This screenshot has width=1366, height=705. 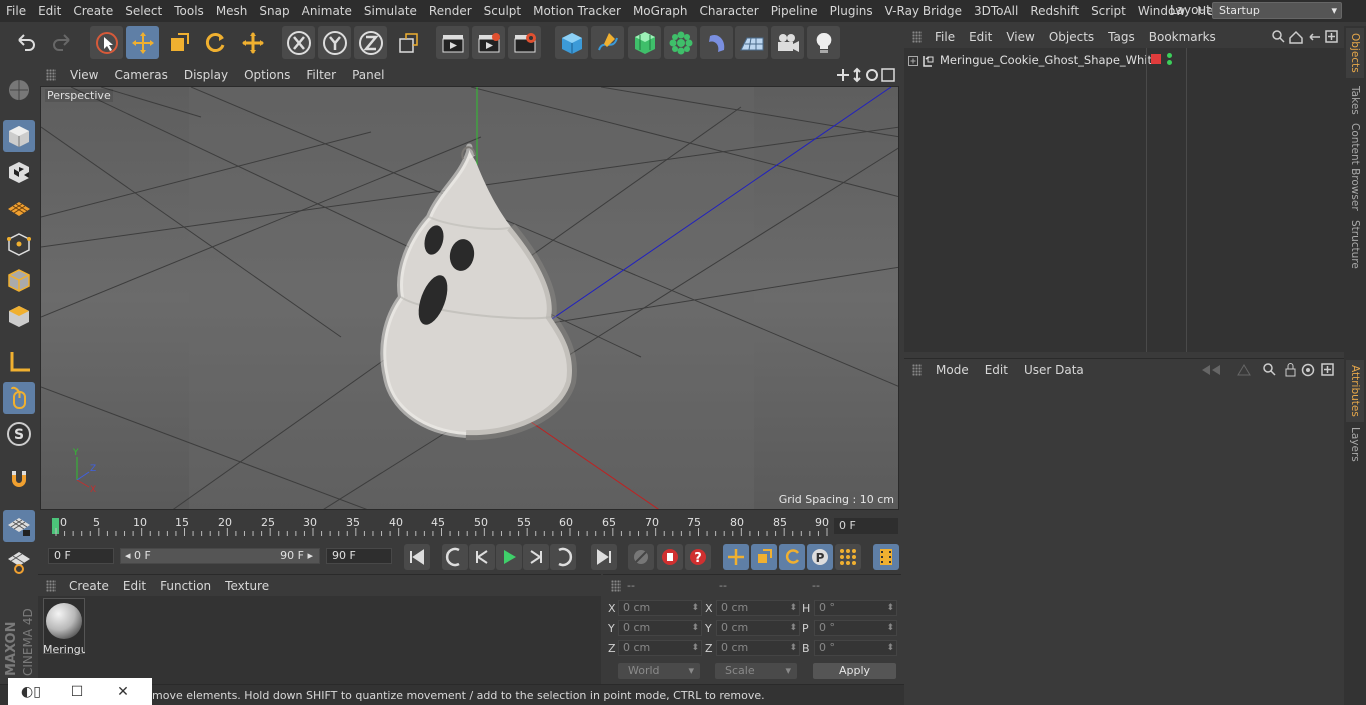 What do you see at coordinates (952, 370) in the screenshot?
I see `attr-menu-mode: Mode` at bounding box center [952, 370].